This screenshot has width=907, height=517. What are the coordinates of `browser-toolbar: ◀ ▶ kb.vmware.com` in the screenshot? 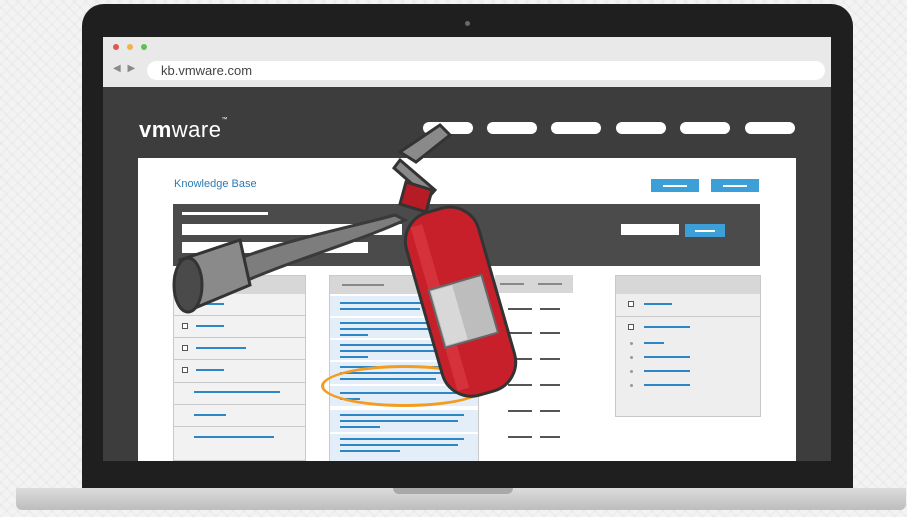 It's located at (467, 62).